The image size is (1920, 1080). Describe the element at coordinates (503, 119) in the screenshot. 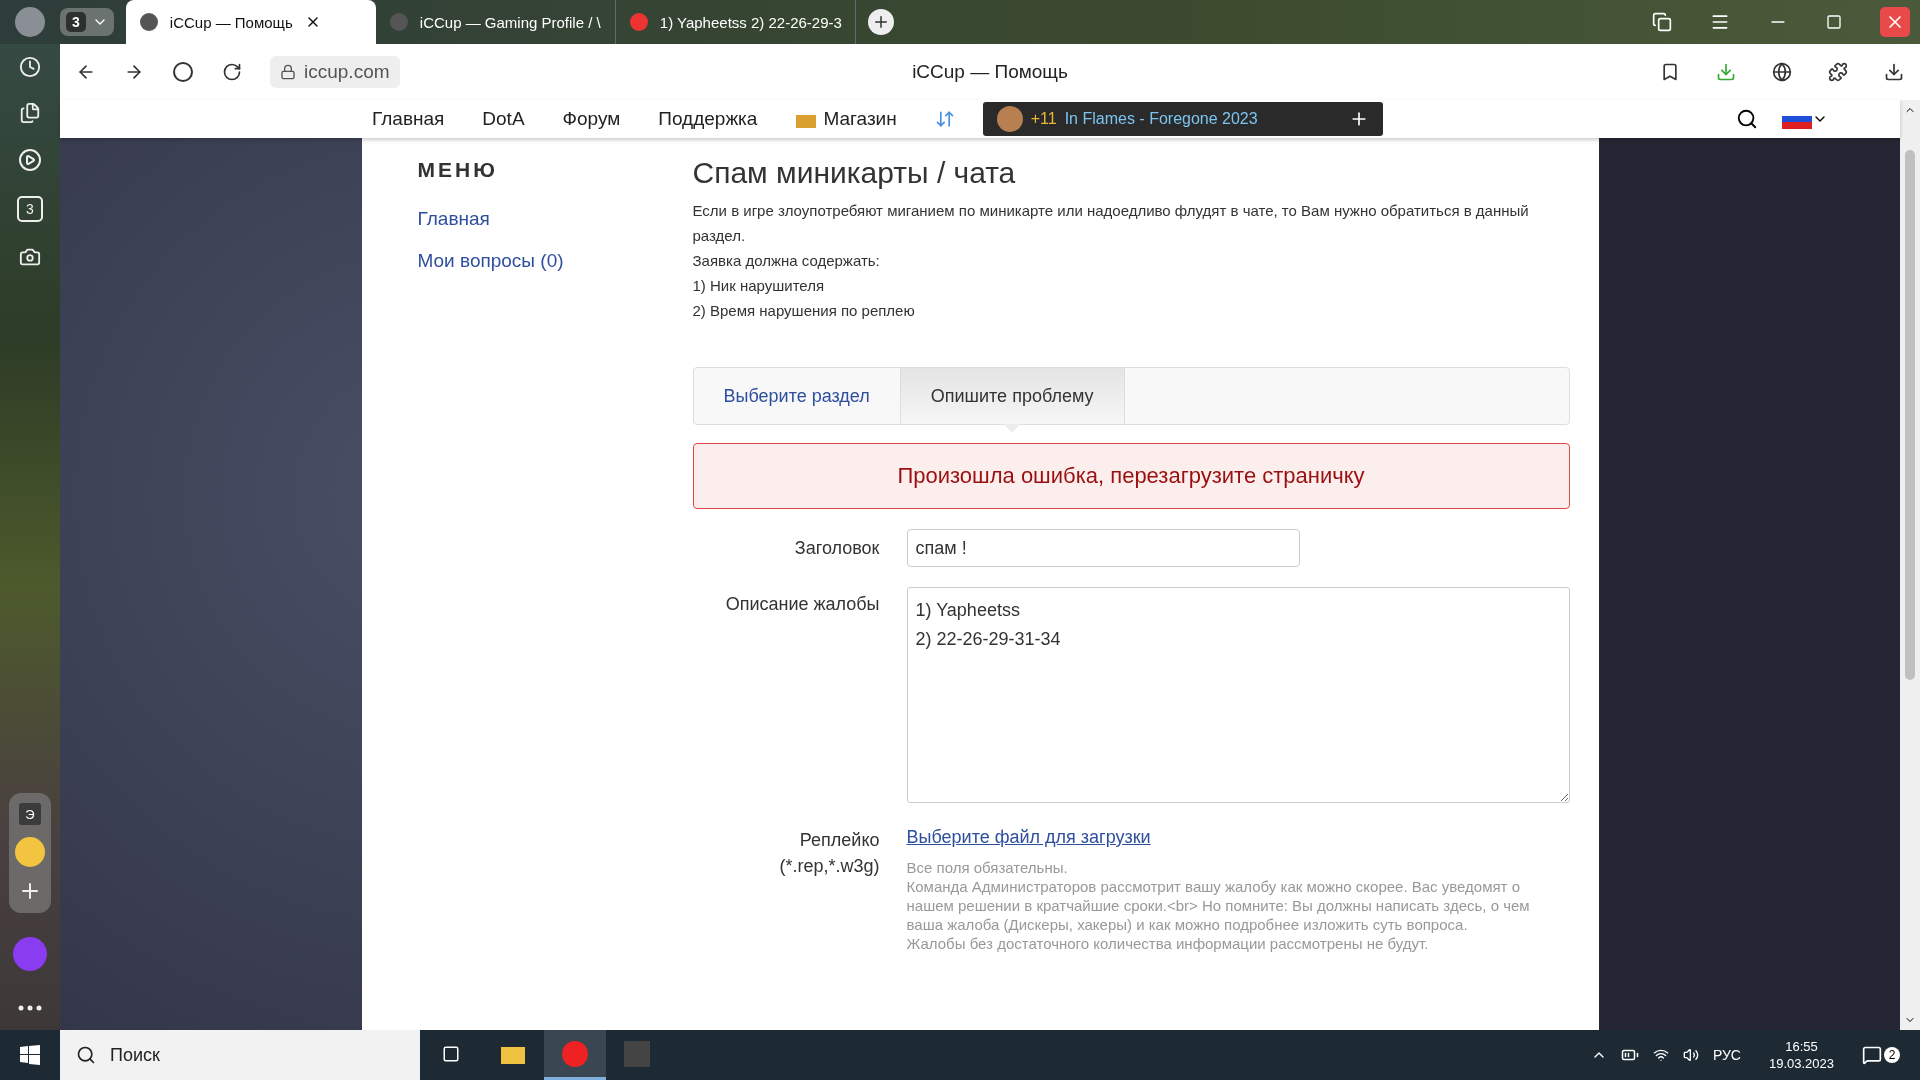

I see `nav-link: DotA` at that location.